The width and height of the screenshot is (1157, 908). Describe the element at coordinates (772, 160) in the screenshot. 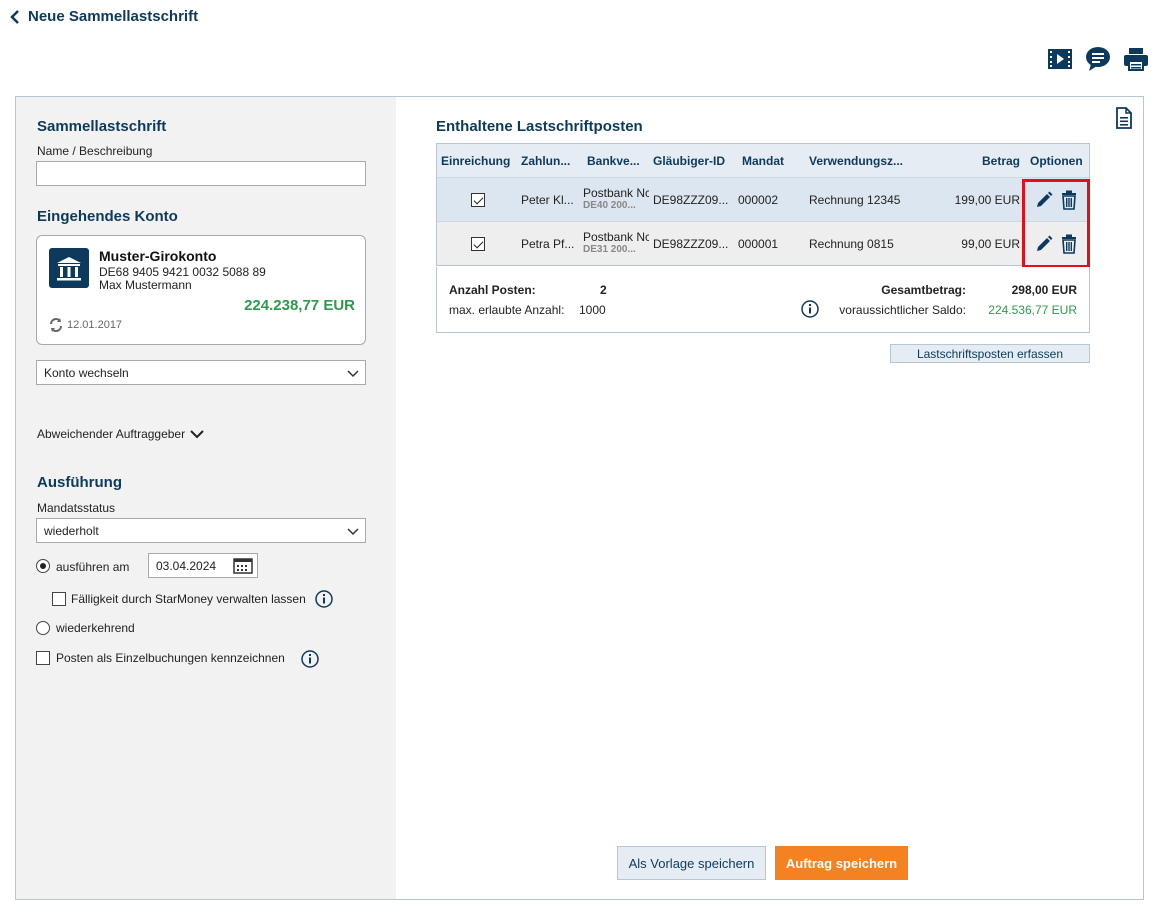

I see `col-mandat: Mandat` at that location.